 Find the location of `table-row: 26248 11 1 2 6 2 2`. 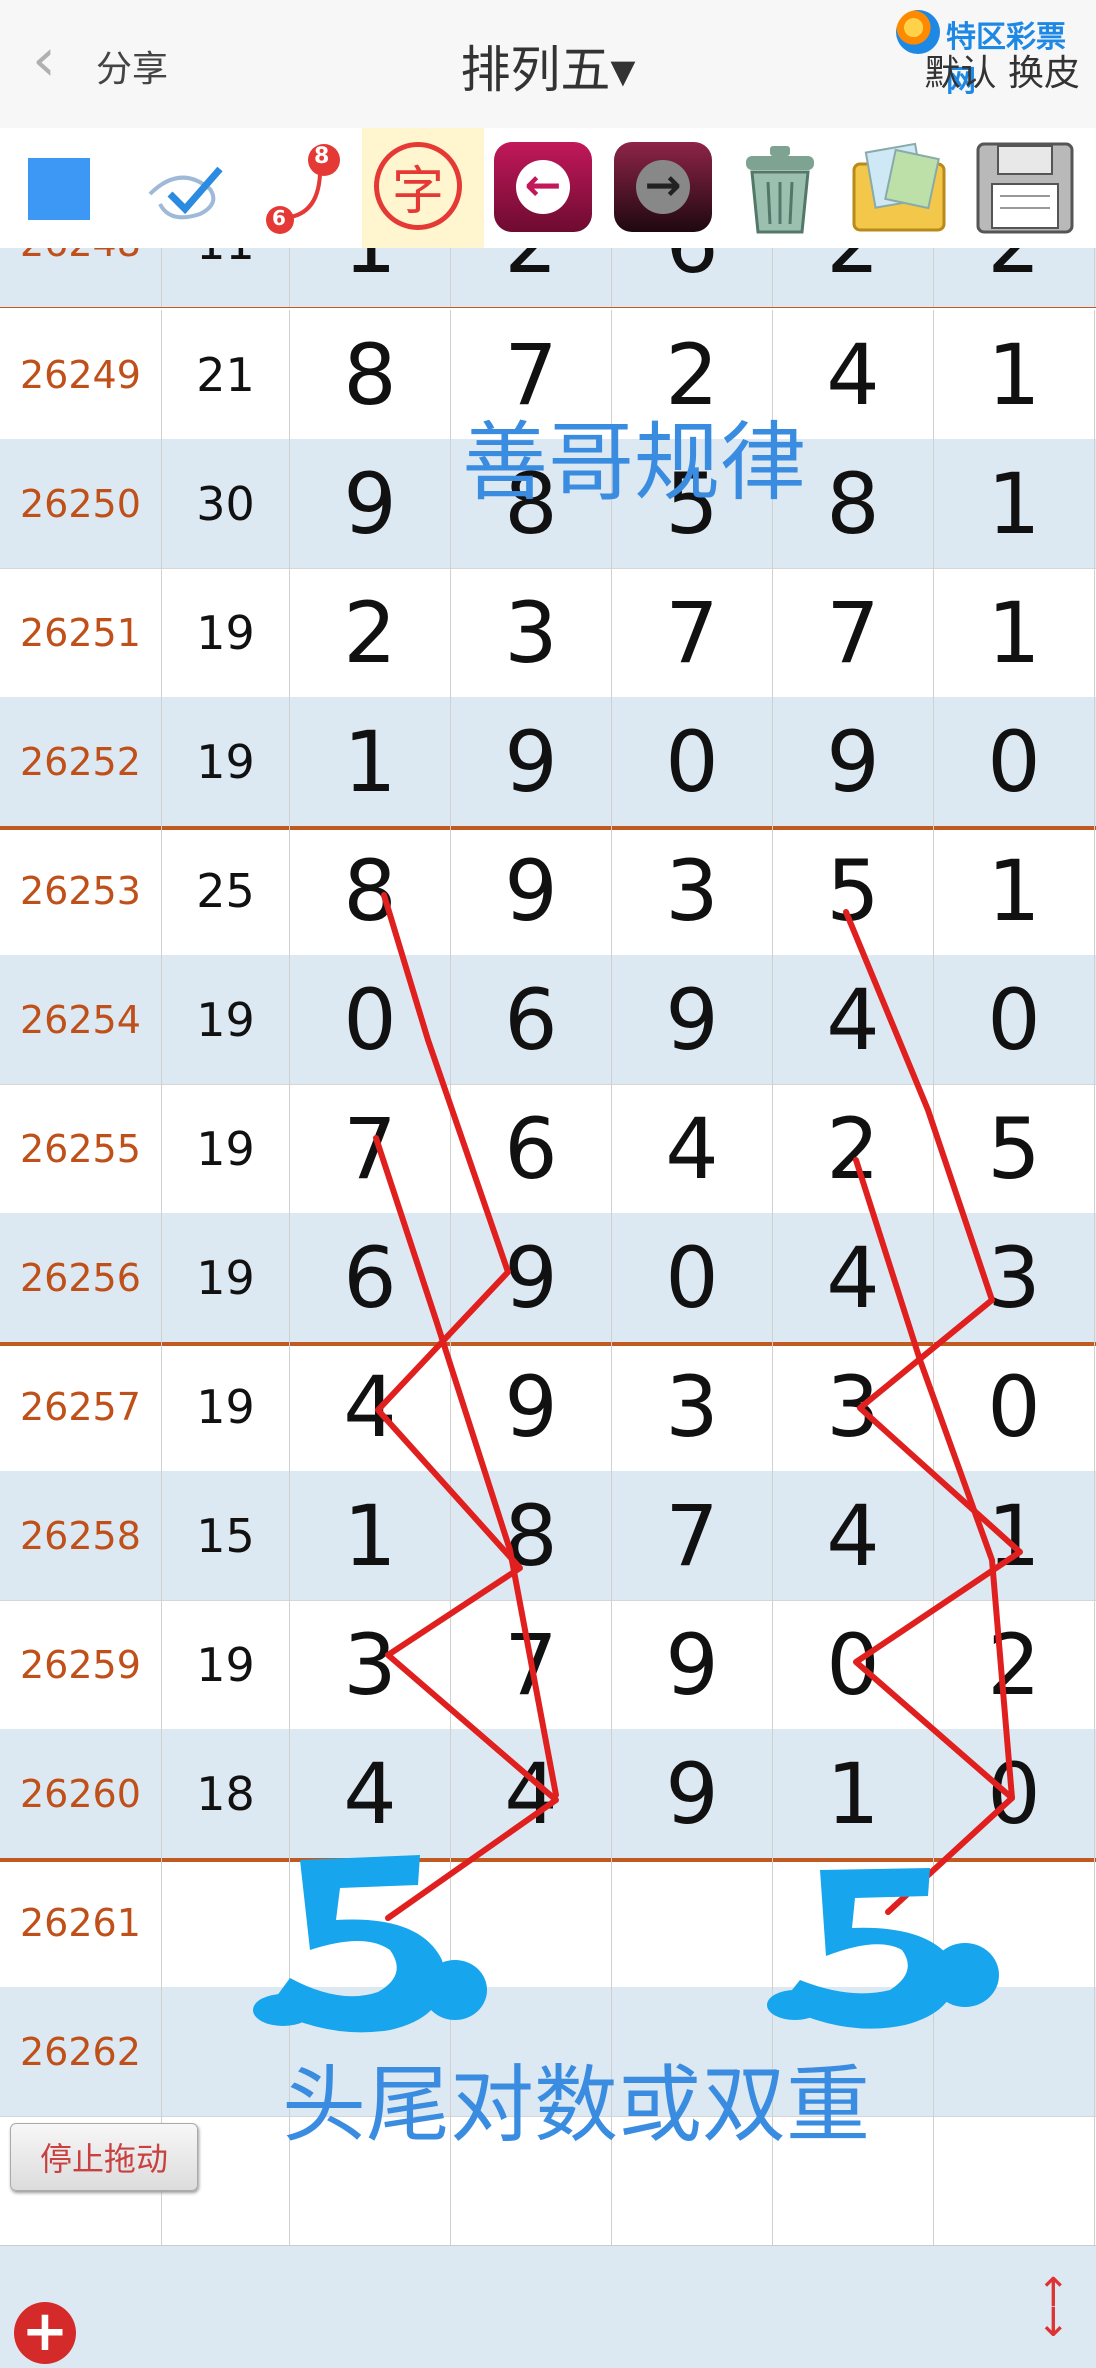

table-row: 26248 11 1 2 6 2 2 is located at coordinates (548, 278).